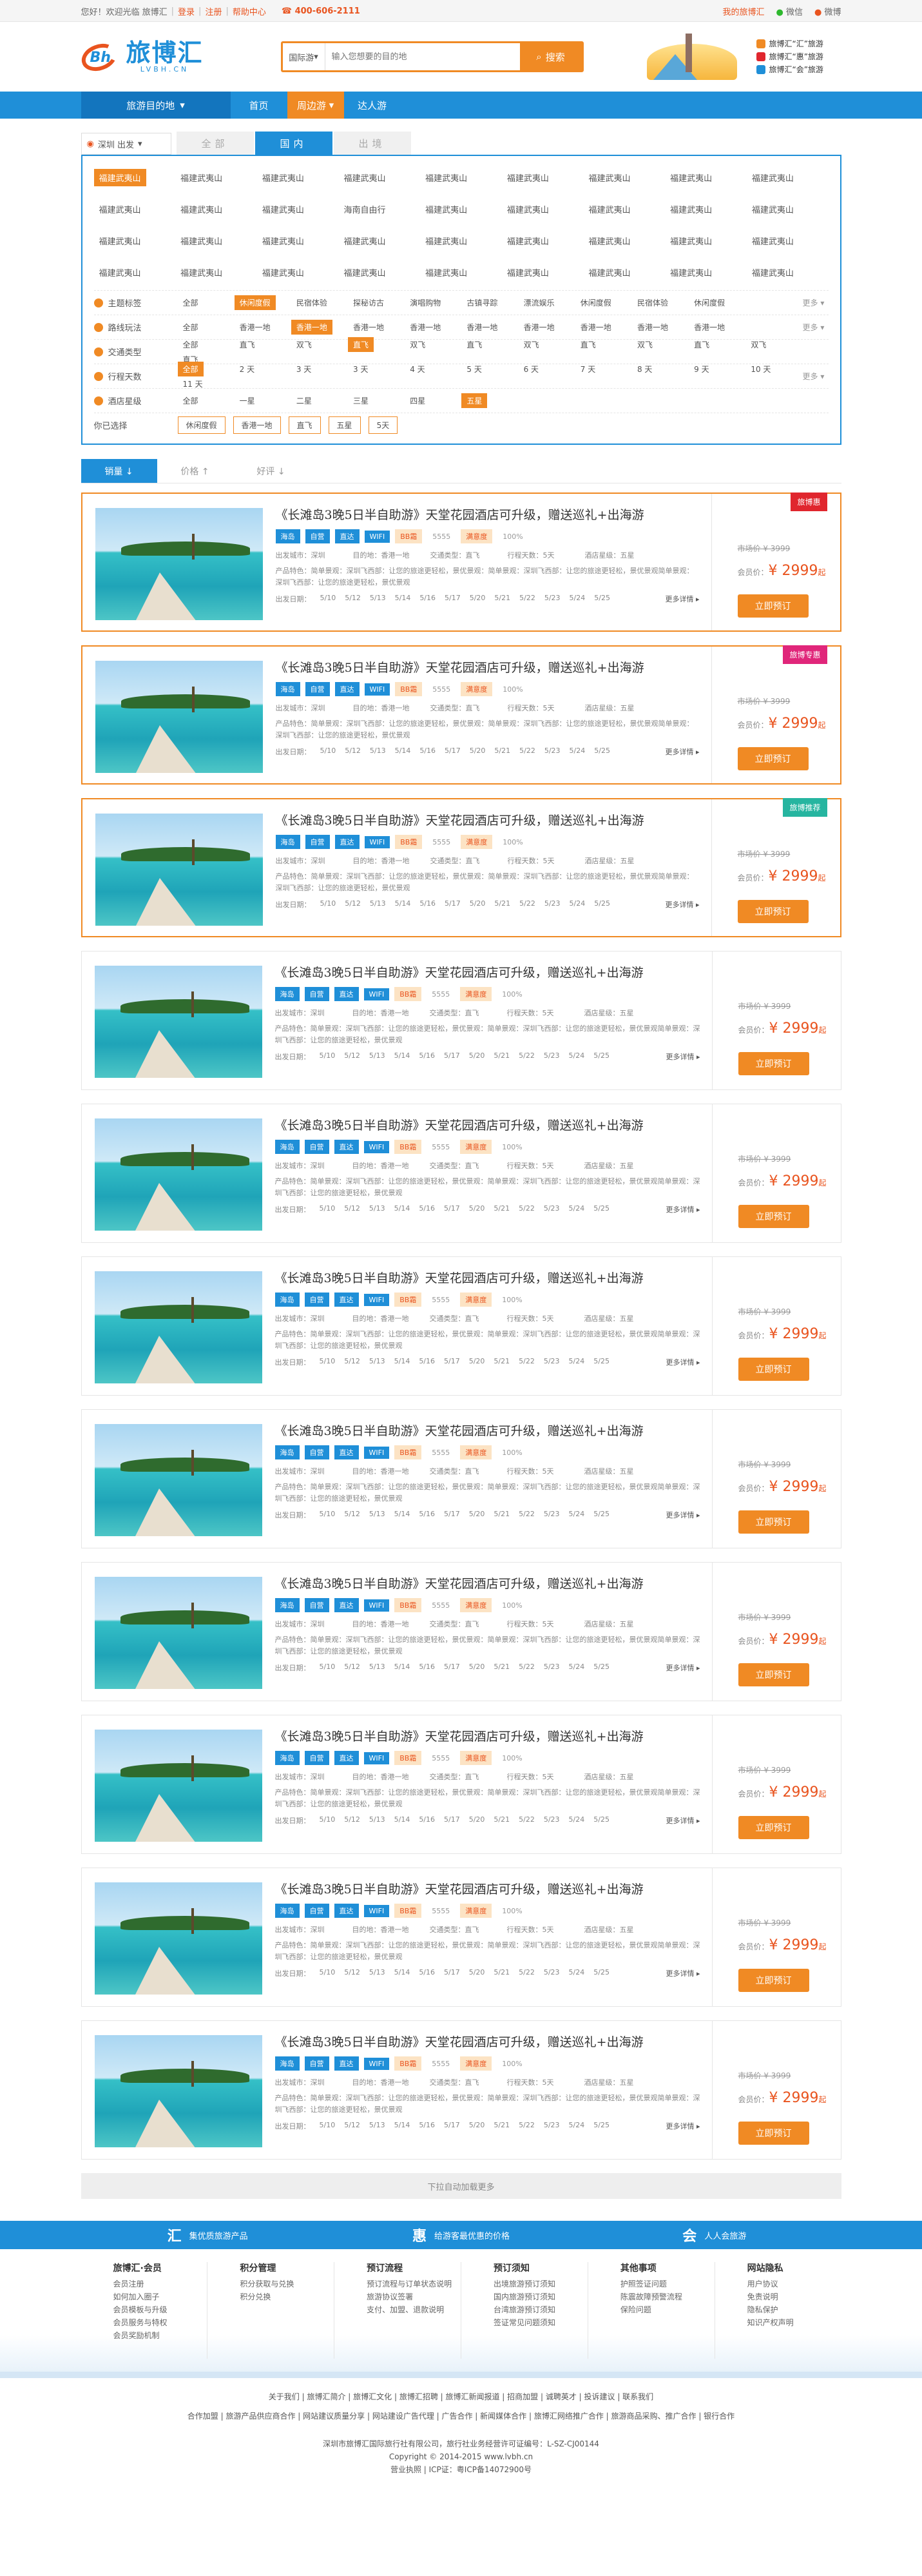  What do you see at coordinates (414, 2296) in the screenshot?
I see `footer-link: 旅游协议签署` at bounding box center [414, 2296].